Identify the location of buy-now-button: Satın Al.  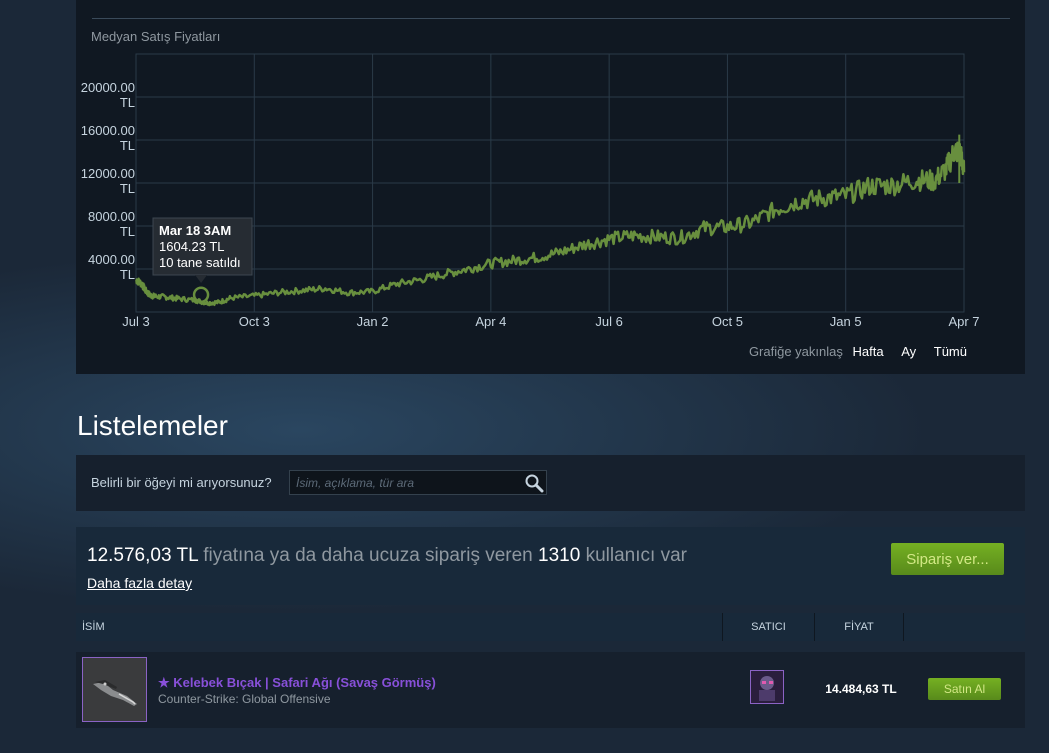
(964, 689).